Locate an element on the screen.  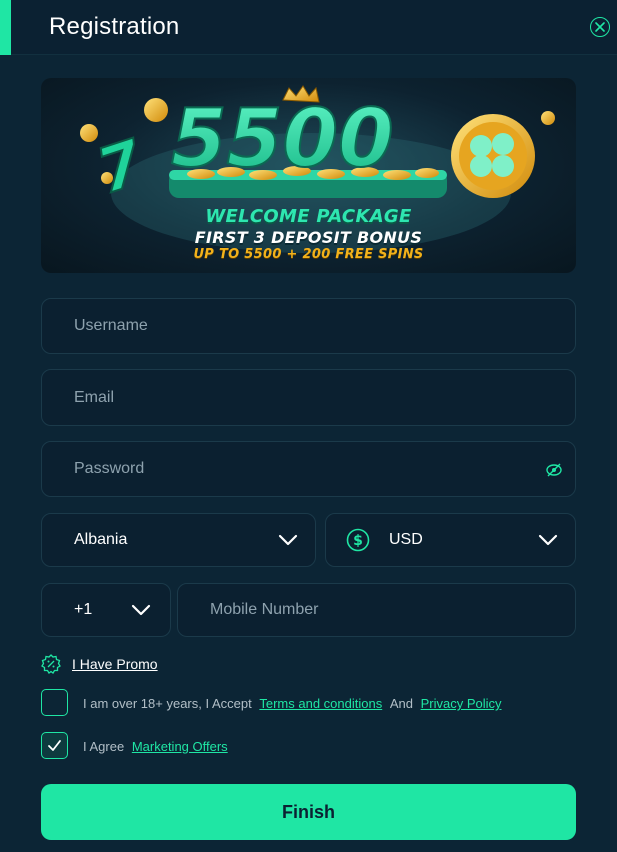
mobile-input is located at coordinates (376, 610).